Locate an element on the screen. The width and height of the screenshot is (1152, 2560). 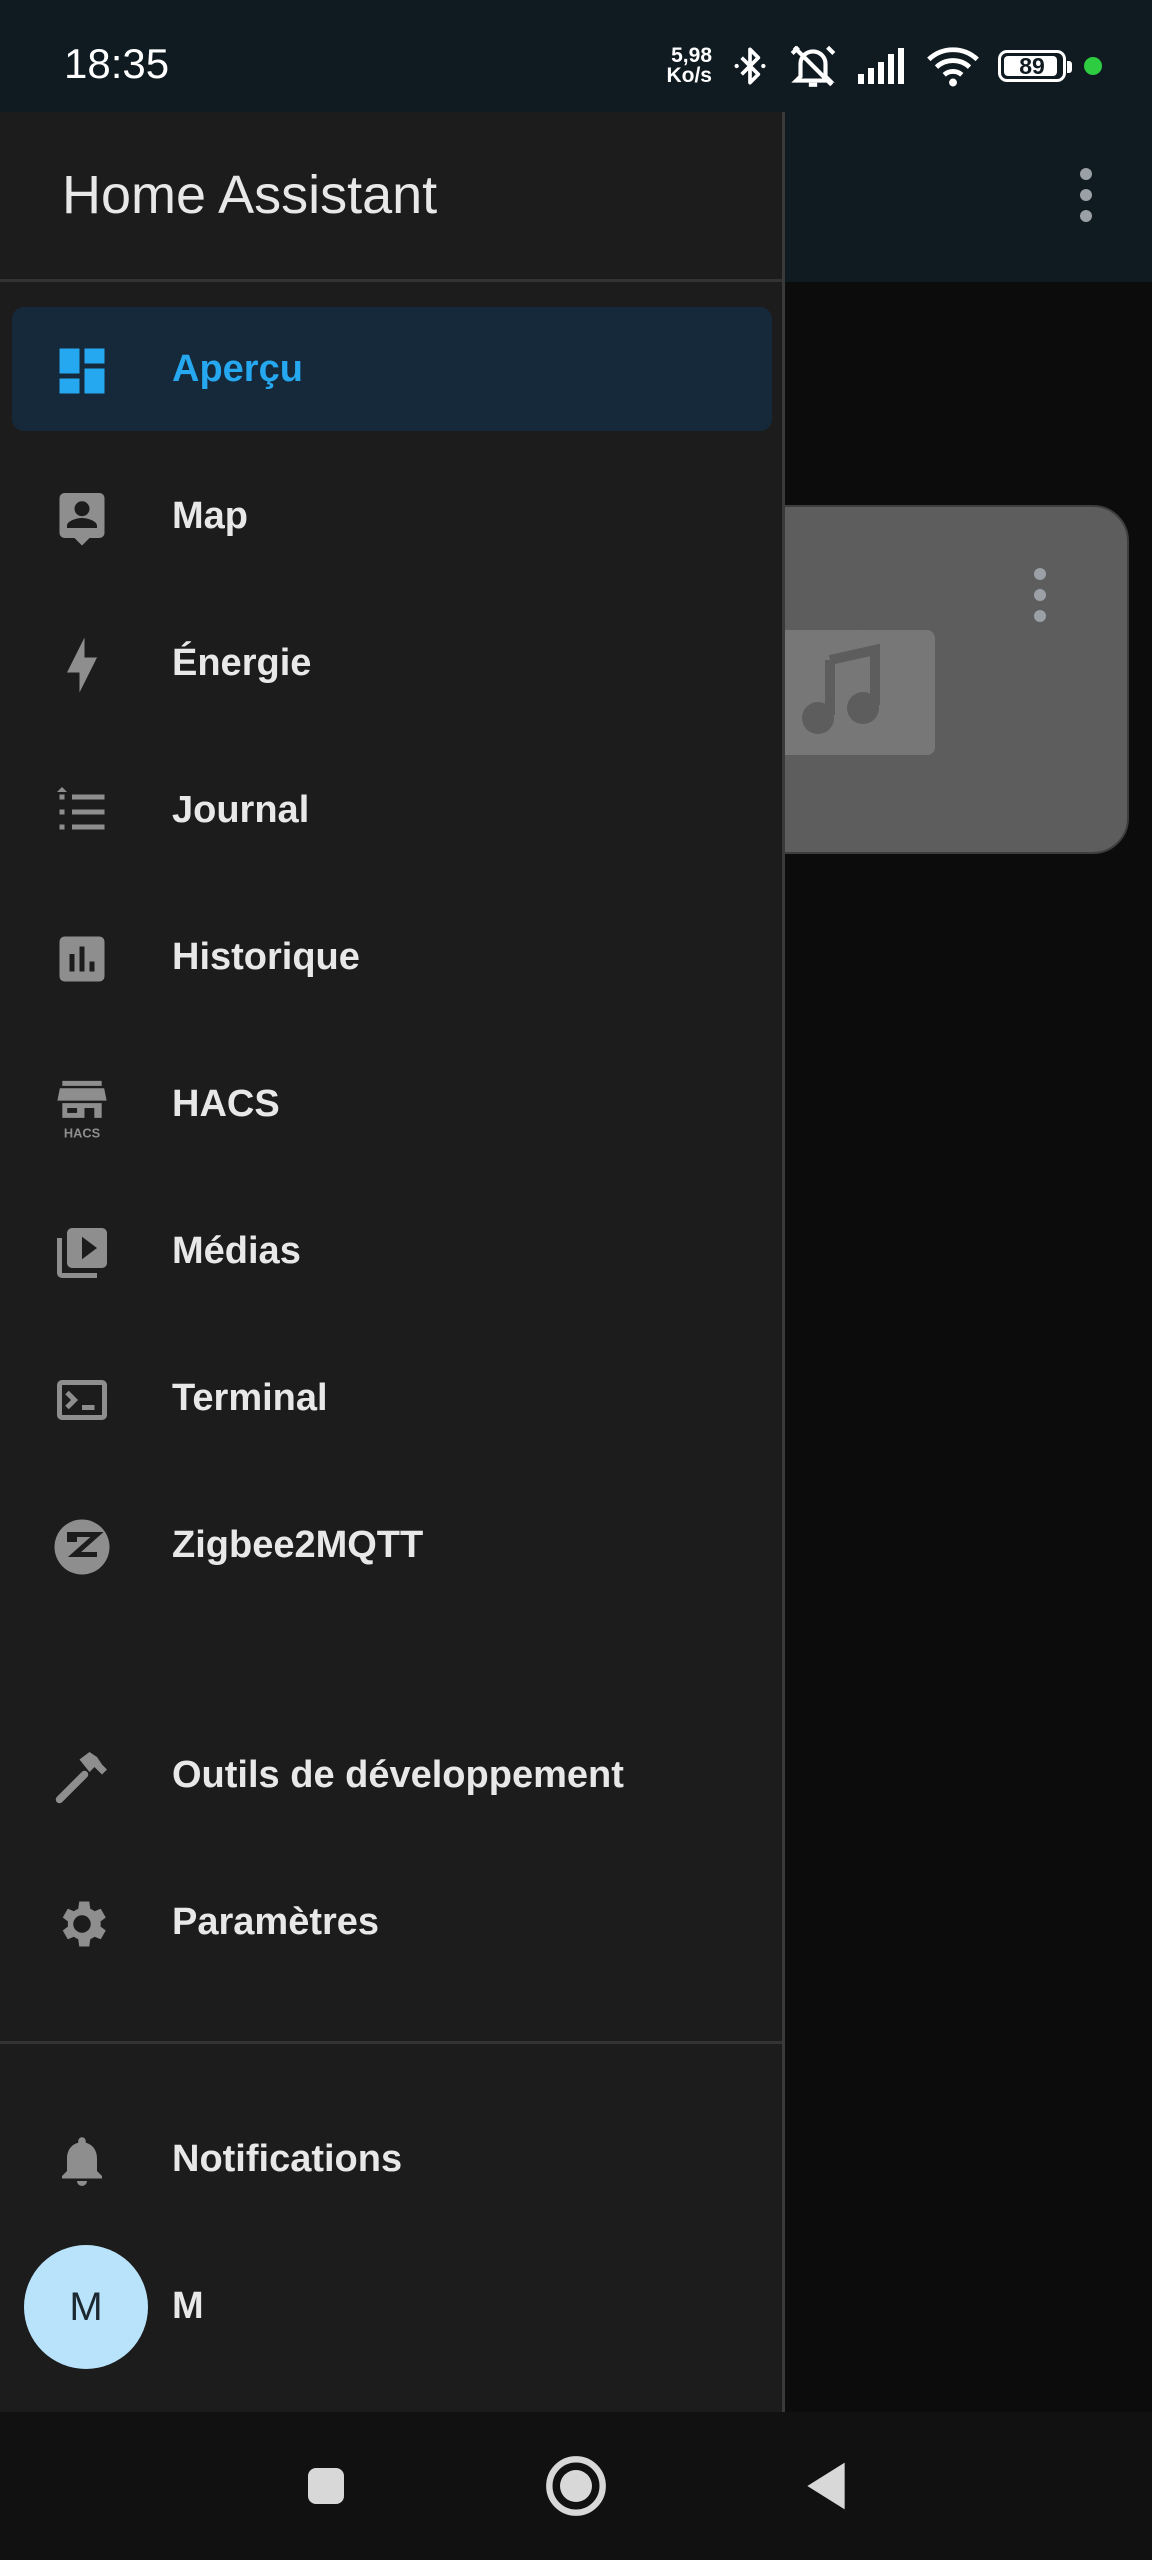
nav-item-notifications: Notifications is located at coordinates (392, 2159).